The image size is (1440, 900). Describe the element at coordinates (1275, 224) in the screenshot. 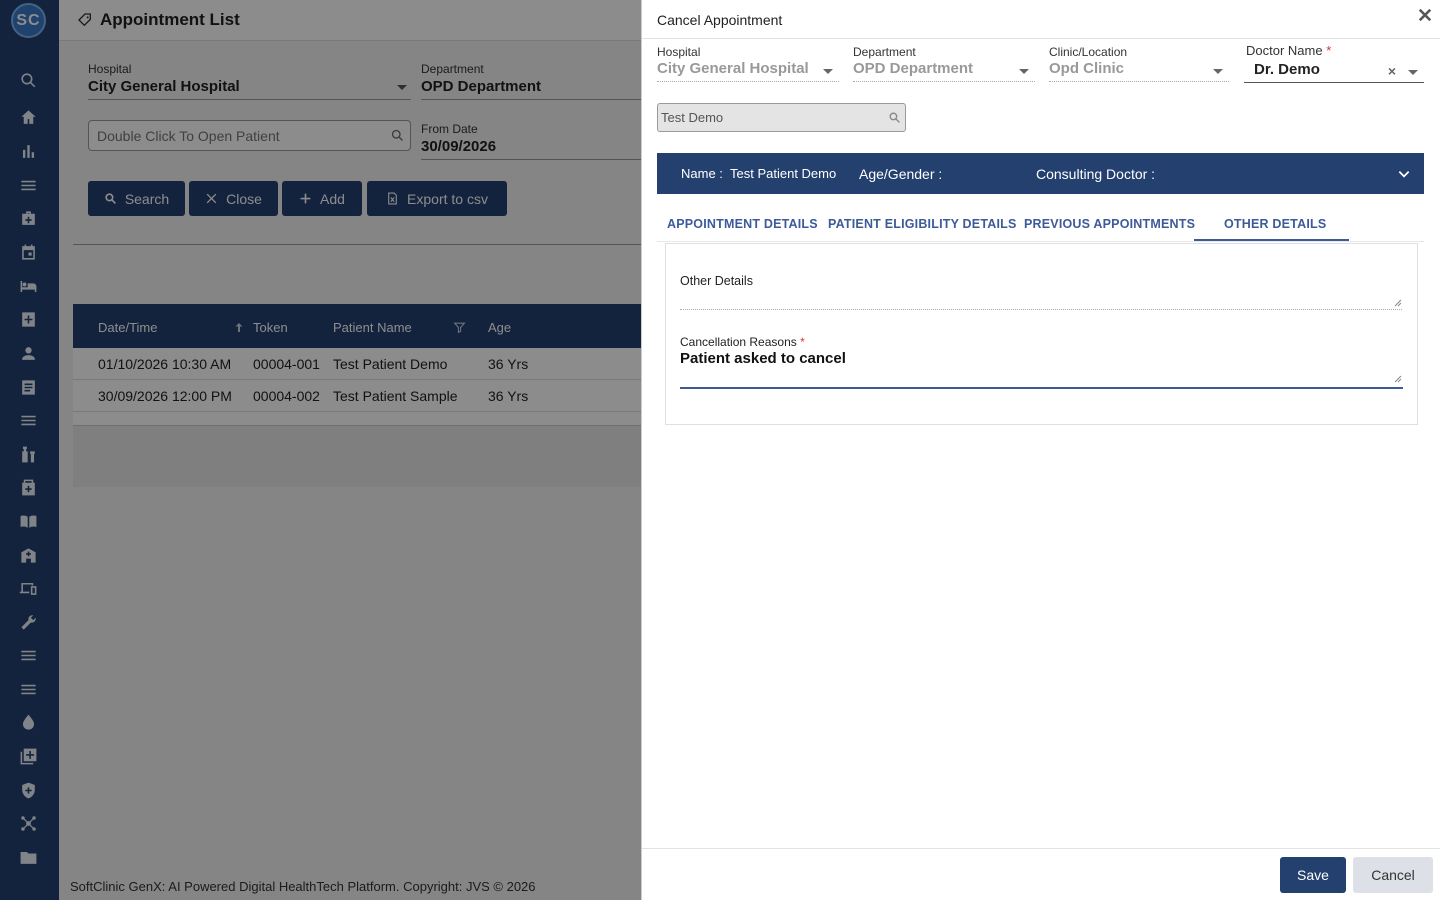

I see `tab-other-details: OTHER DETAILS` at that location.